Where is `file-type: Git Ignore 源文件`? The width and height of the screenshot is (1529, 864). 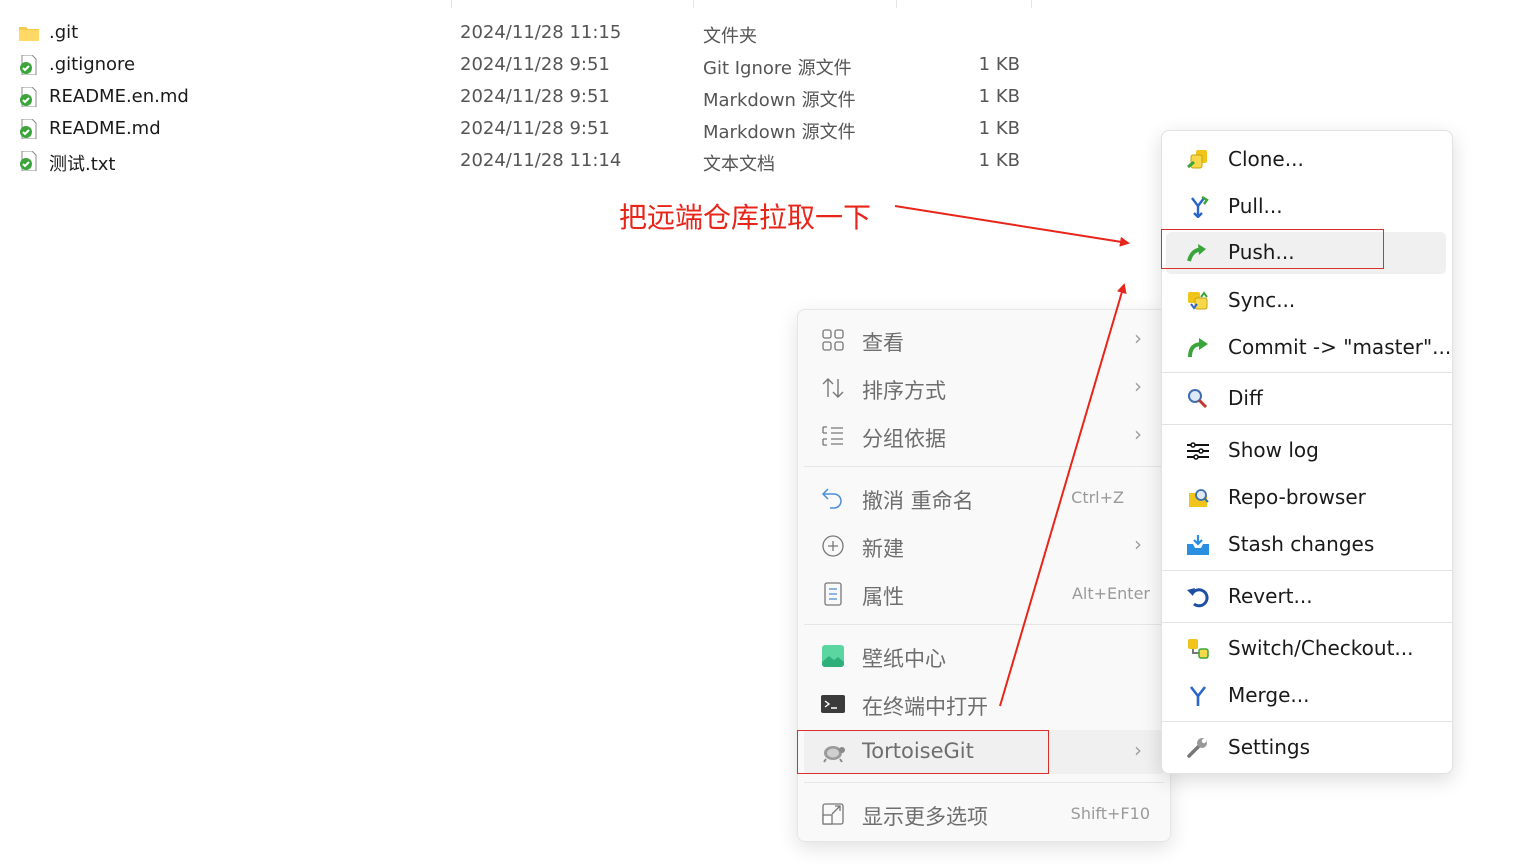
file-type: Git Ignore 源文件 is located at coordinates (777, 68).